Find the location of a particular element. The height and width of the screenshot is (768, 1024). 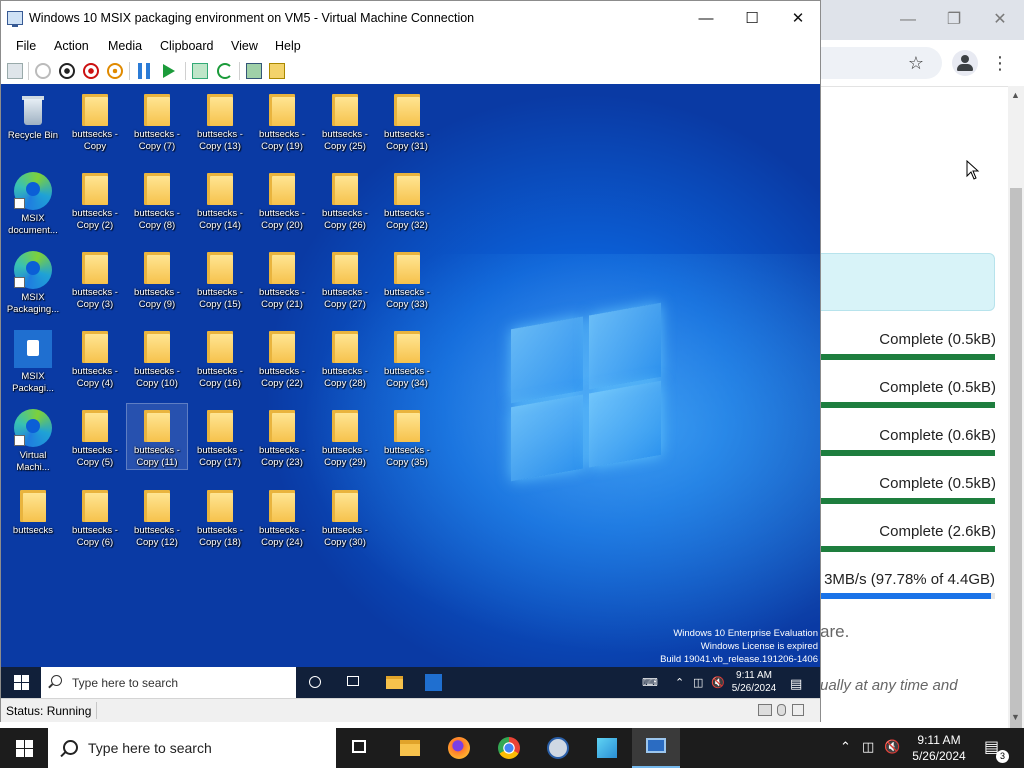

menu-help: Help is located at coordinates (288, 46).